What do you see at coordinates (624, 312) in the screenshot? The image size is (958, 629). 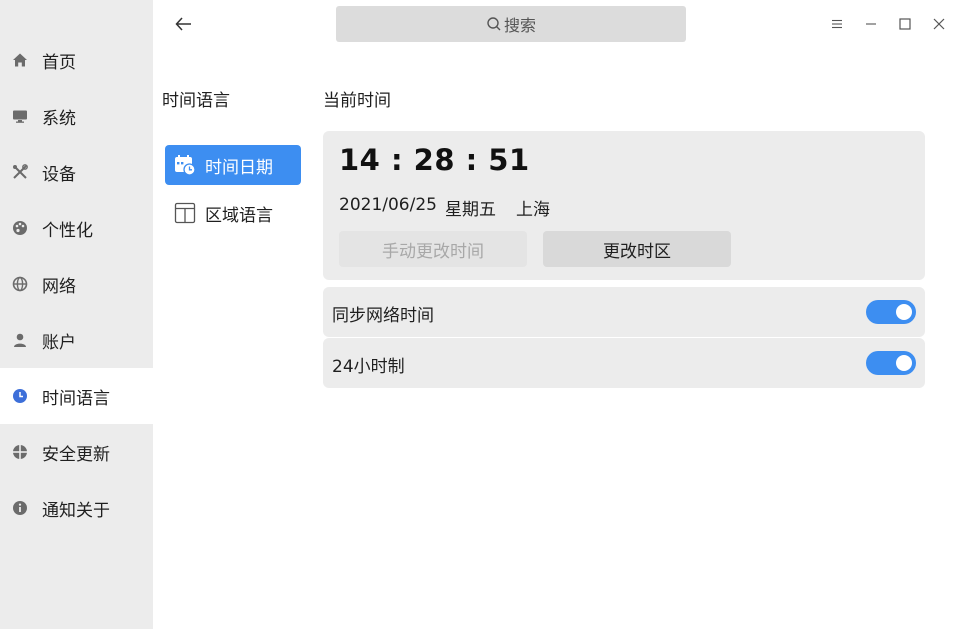 I see `sync-network-time-row: 同步网络时间` at bounding box center [624, 312].